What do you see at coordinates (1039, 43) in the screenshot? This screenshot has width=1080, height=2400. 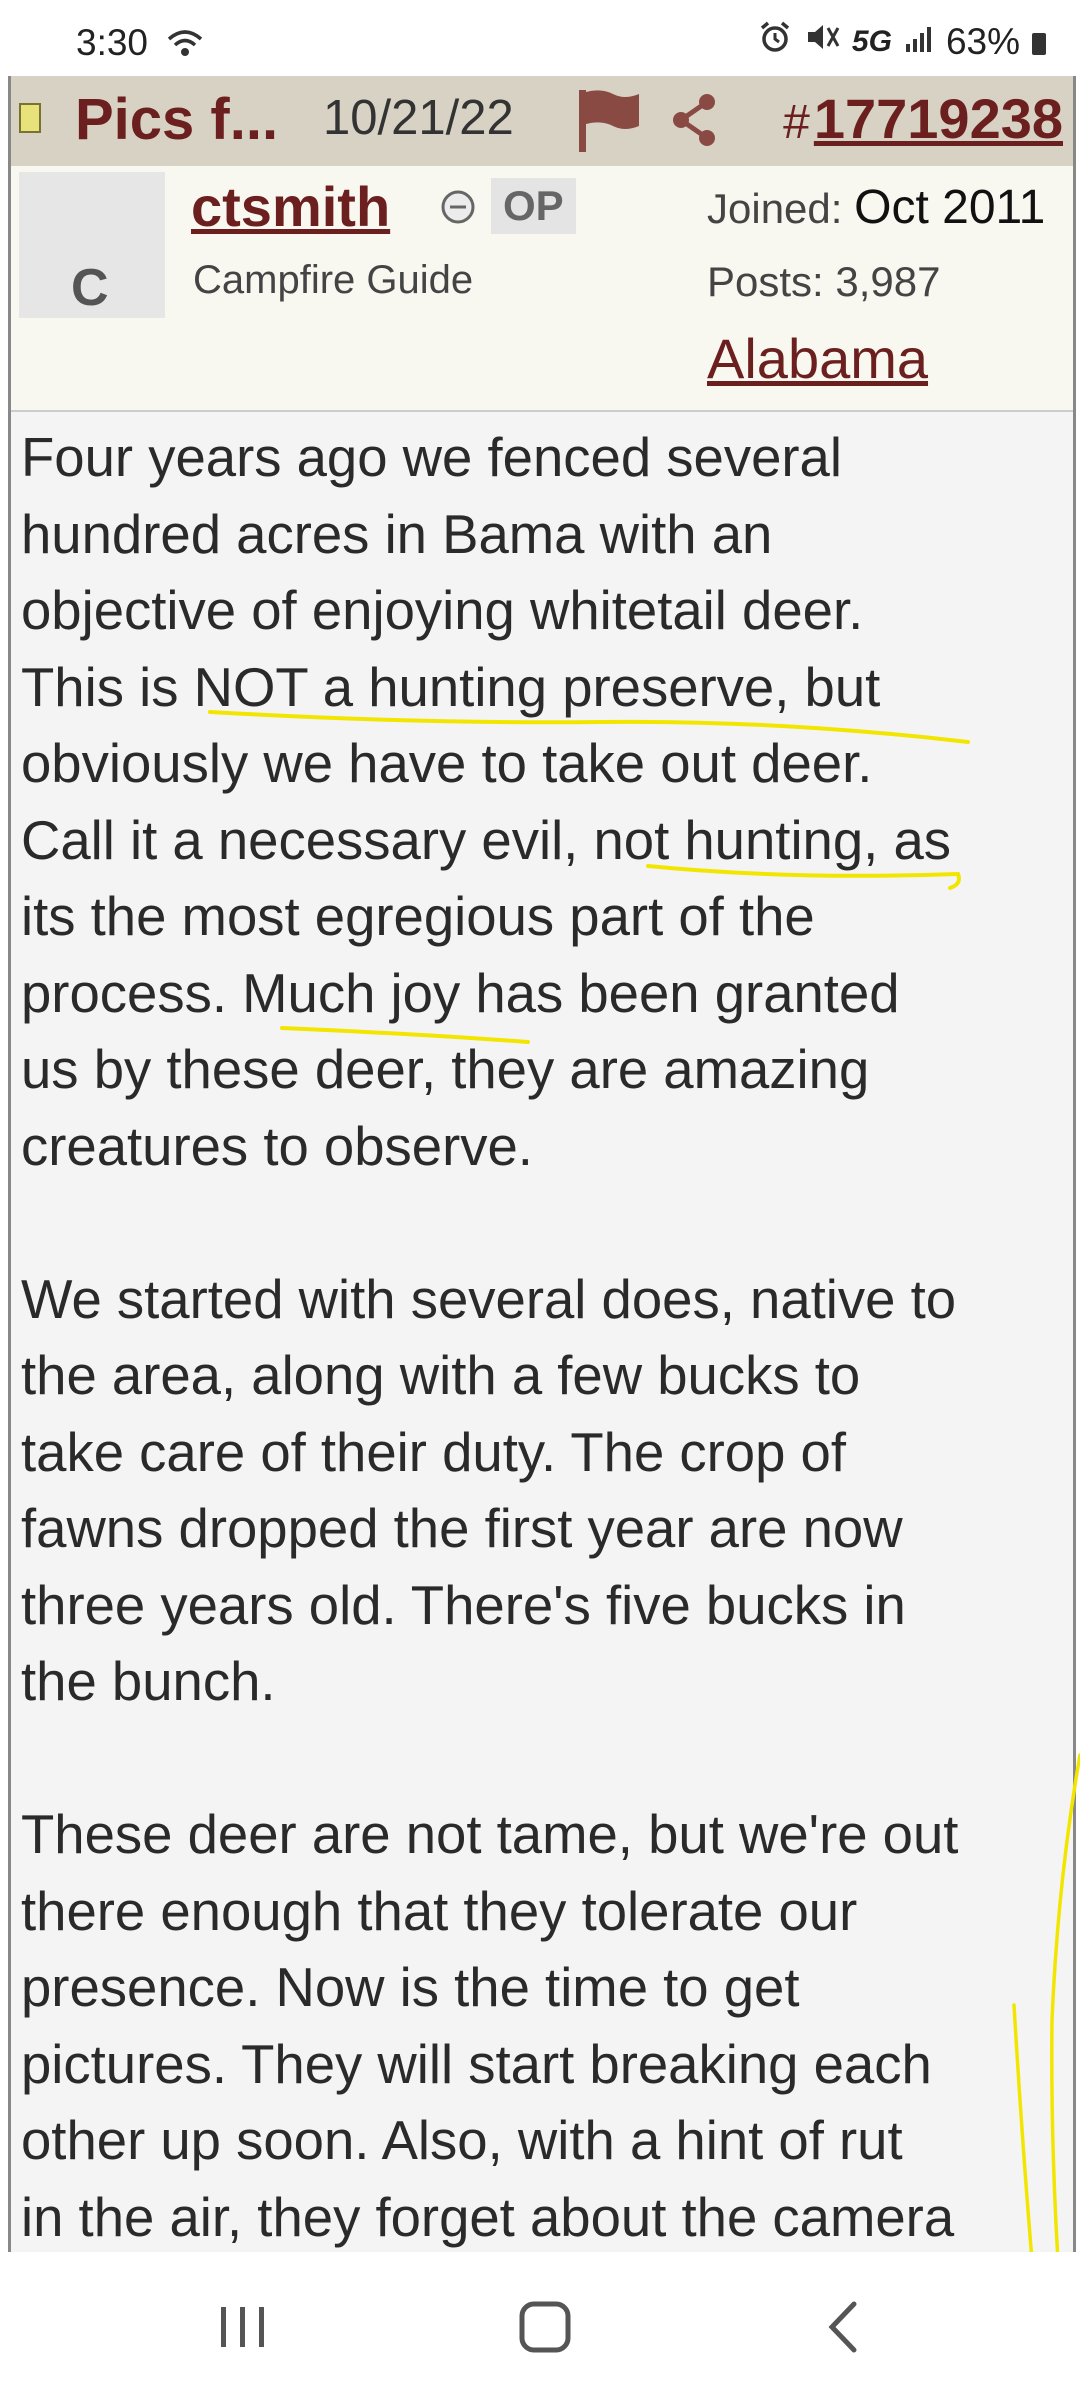 I see `battery-icon` at bounding box center [1039, 43].